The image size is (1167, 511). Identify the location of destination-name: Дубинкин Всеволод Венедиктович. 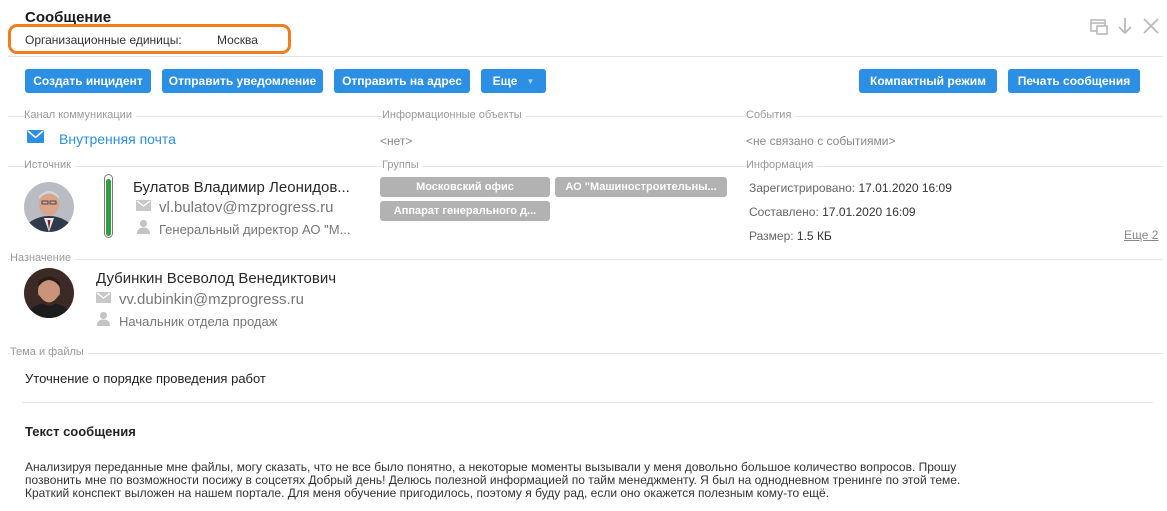
(216, 278).